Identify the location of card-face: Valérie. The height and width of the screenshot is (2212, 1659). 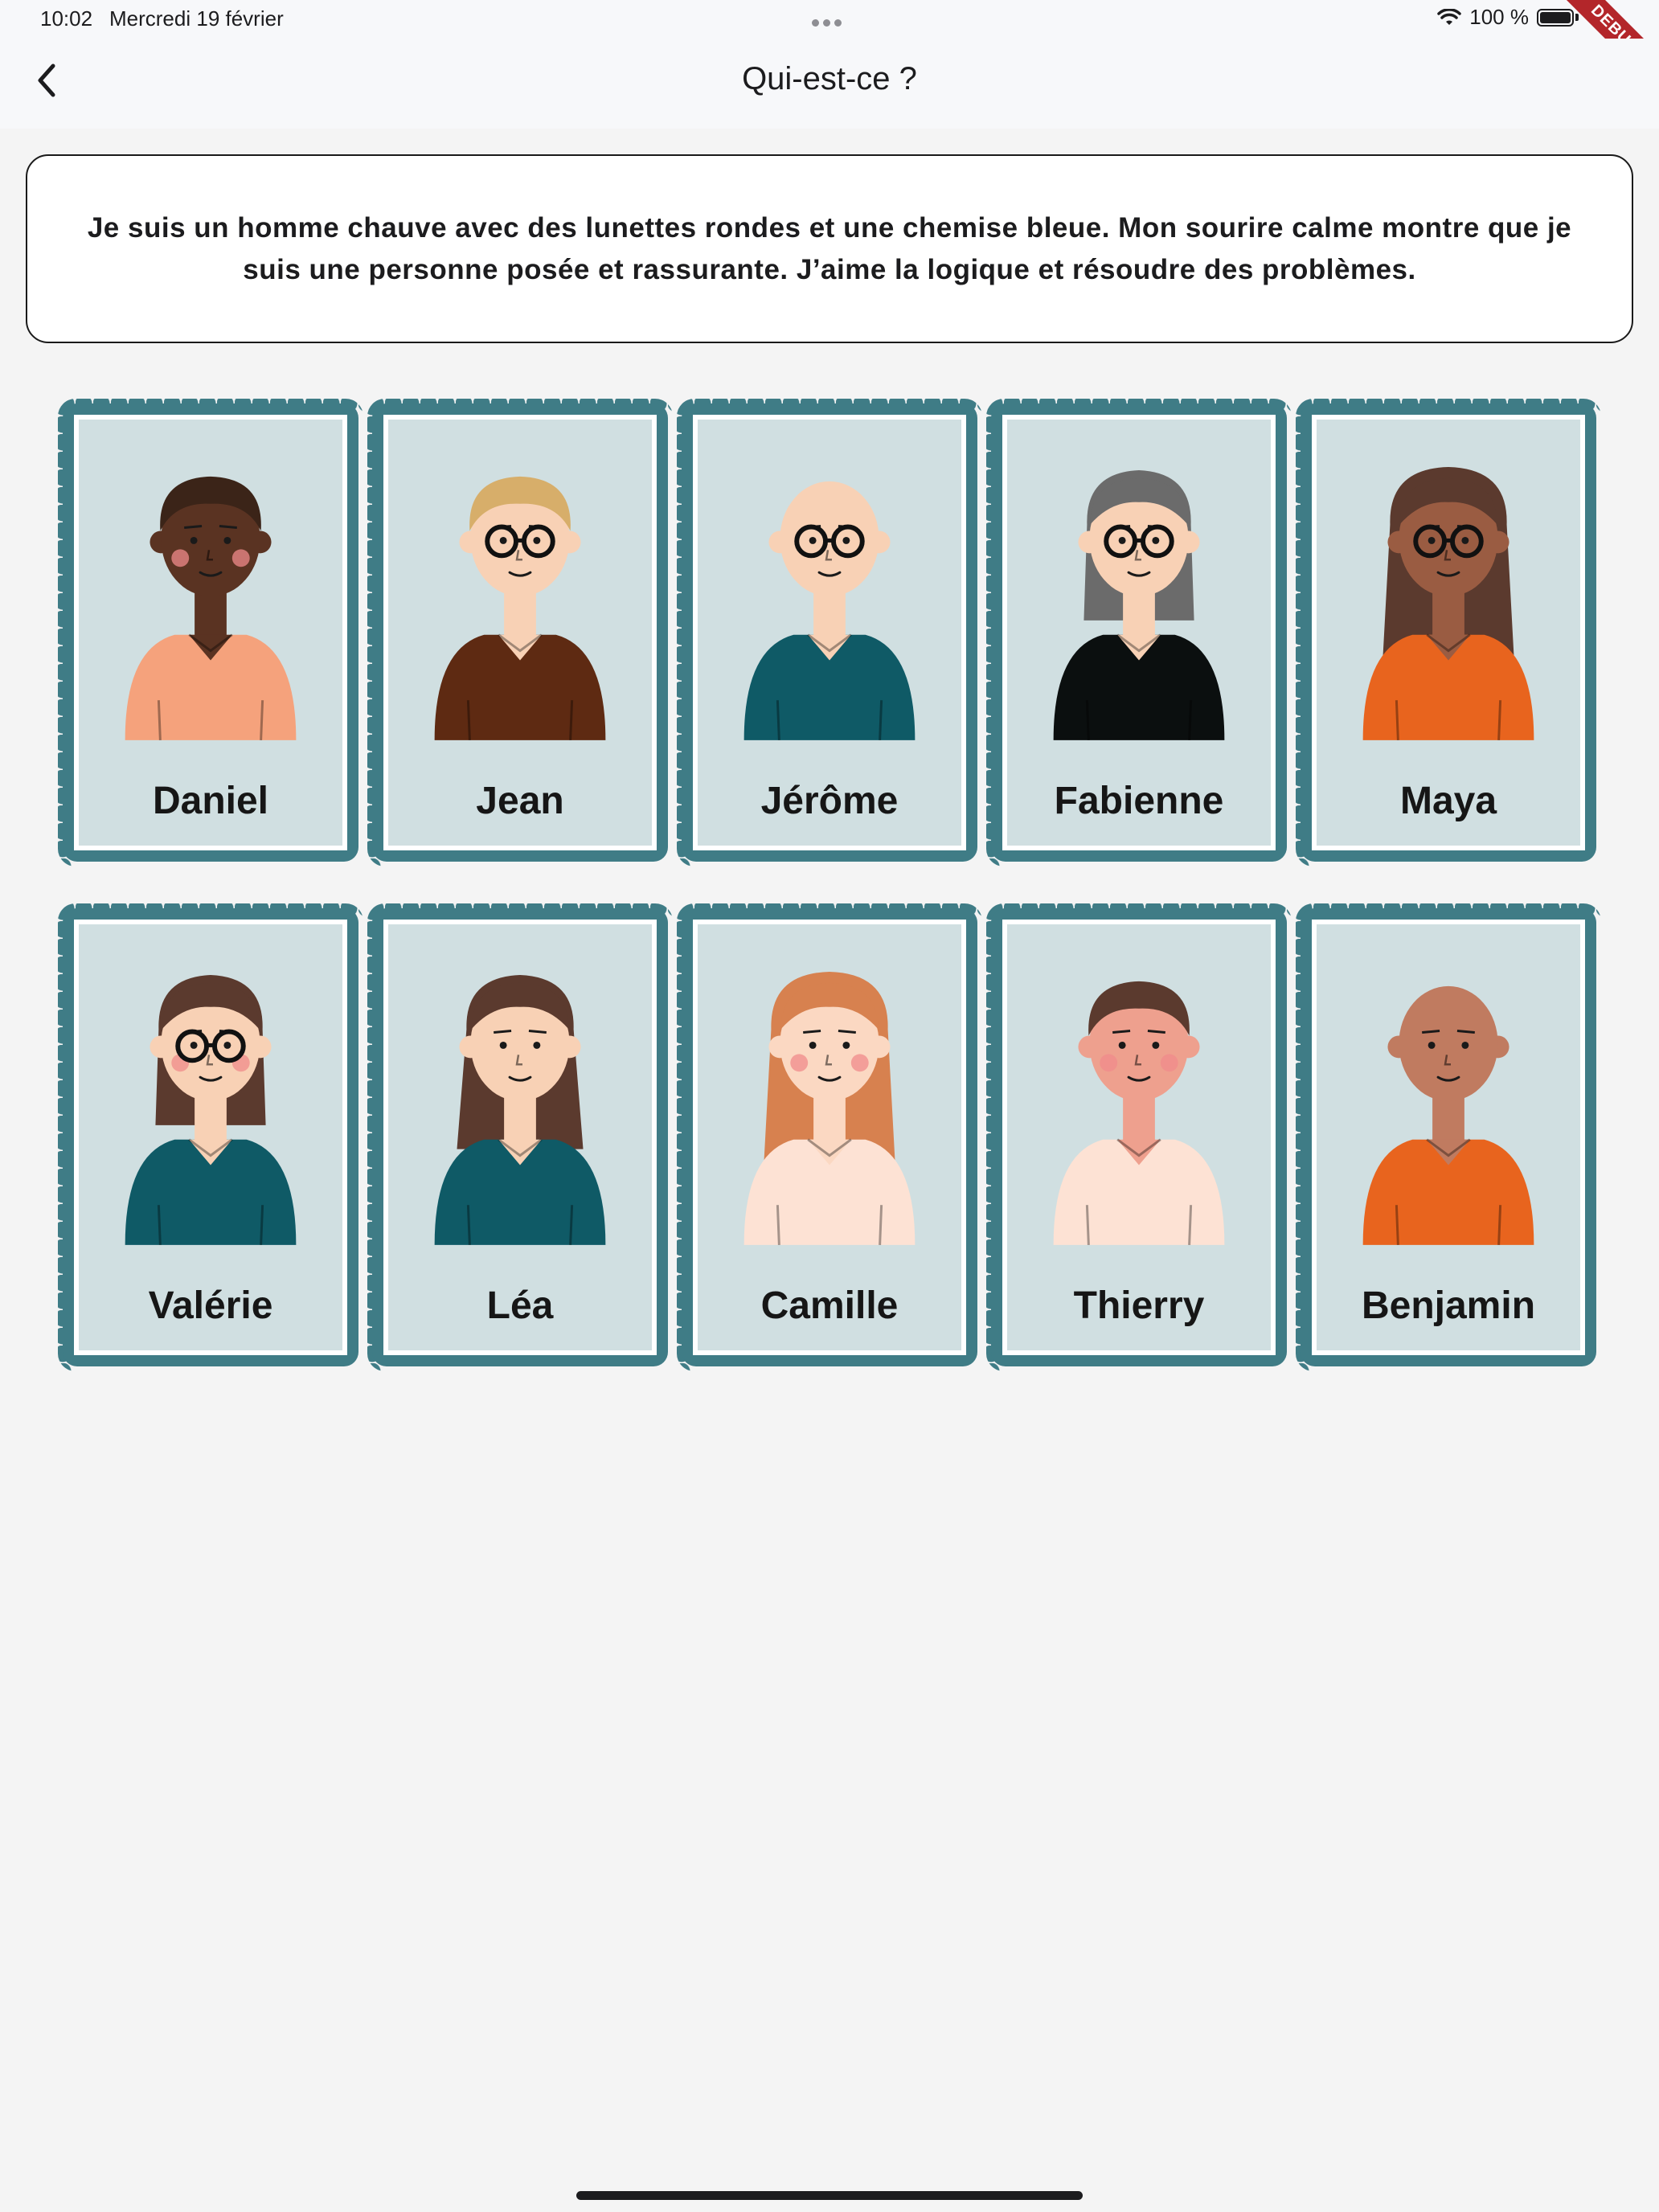
(211, 1137).